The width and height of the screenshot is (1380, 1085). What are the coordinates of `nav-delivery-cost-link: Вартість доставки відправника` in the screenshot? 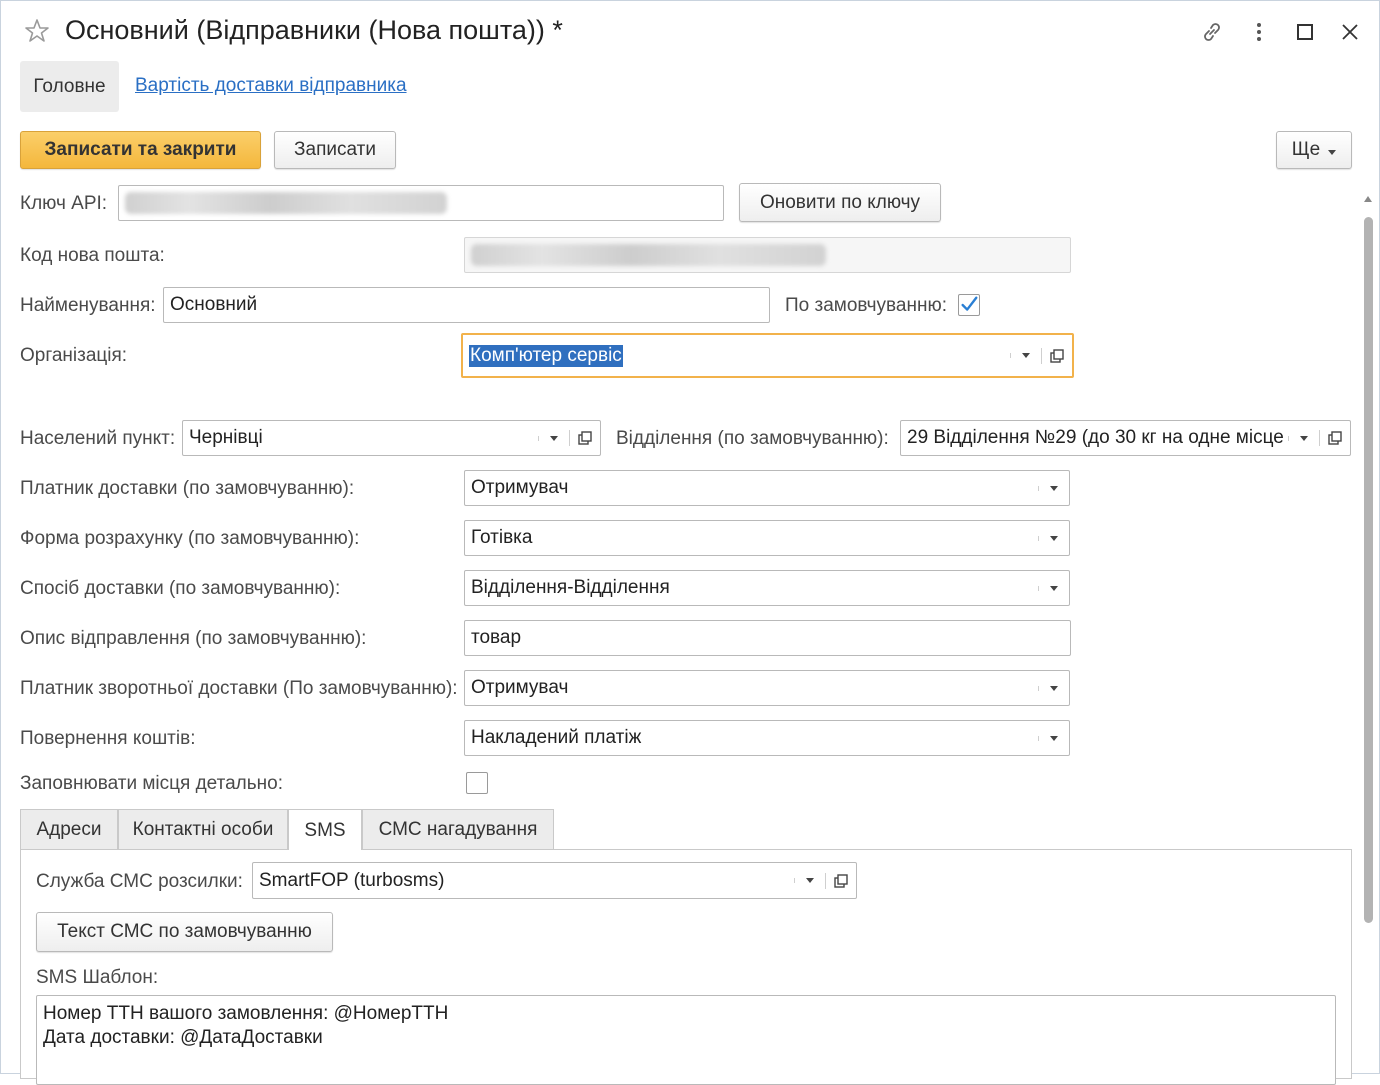 It's located at (271, 86).